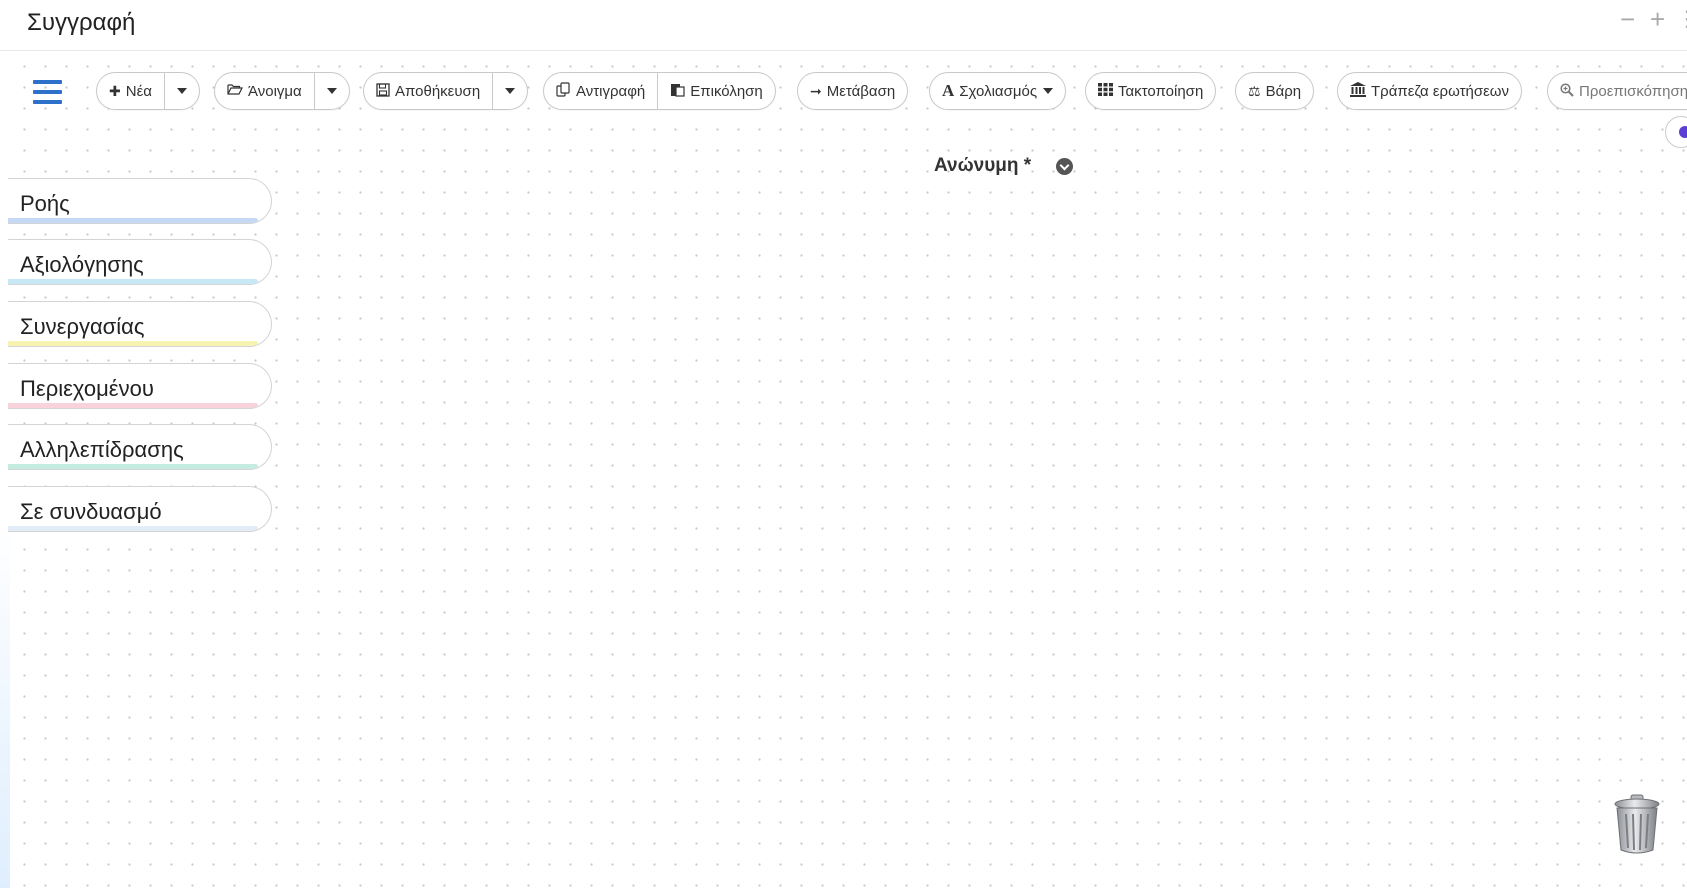  What do you see at coordinates (1283, 91) in the screenshot?
I see `weights-label: Βάρη` at bounding box center [1283, 91].